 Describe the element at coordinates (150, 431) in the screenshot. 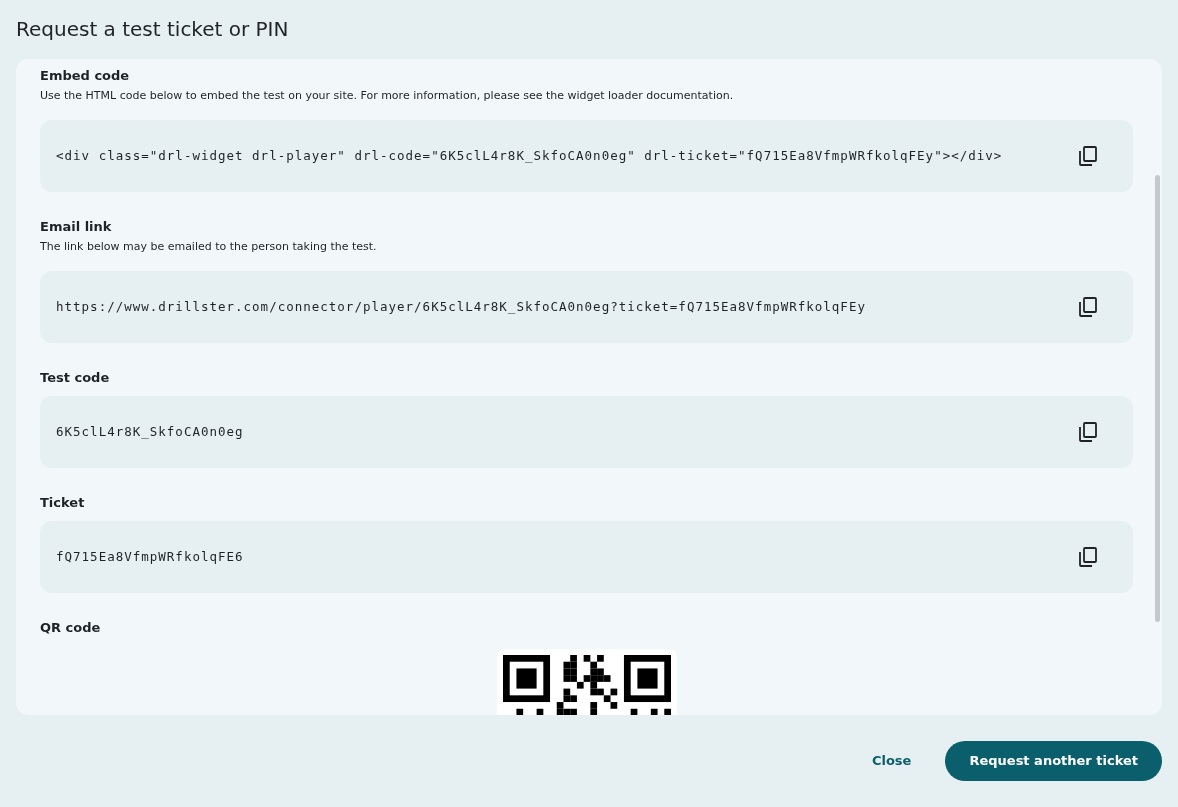

I see `code-text: 6K5clL4r8K_SkfoCA0n0eg` at that location.